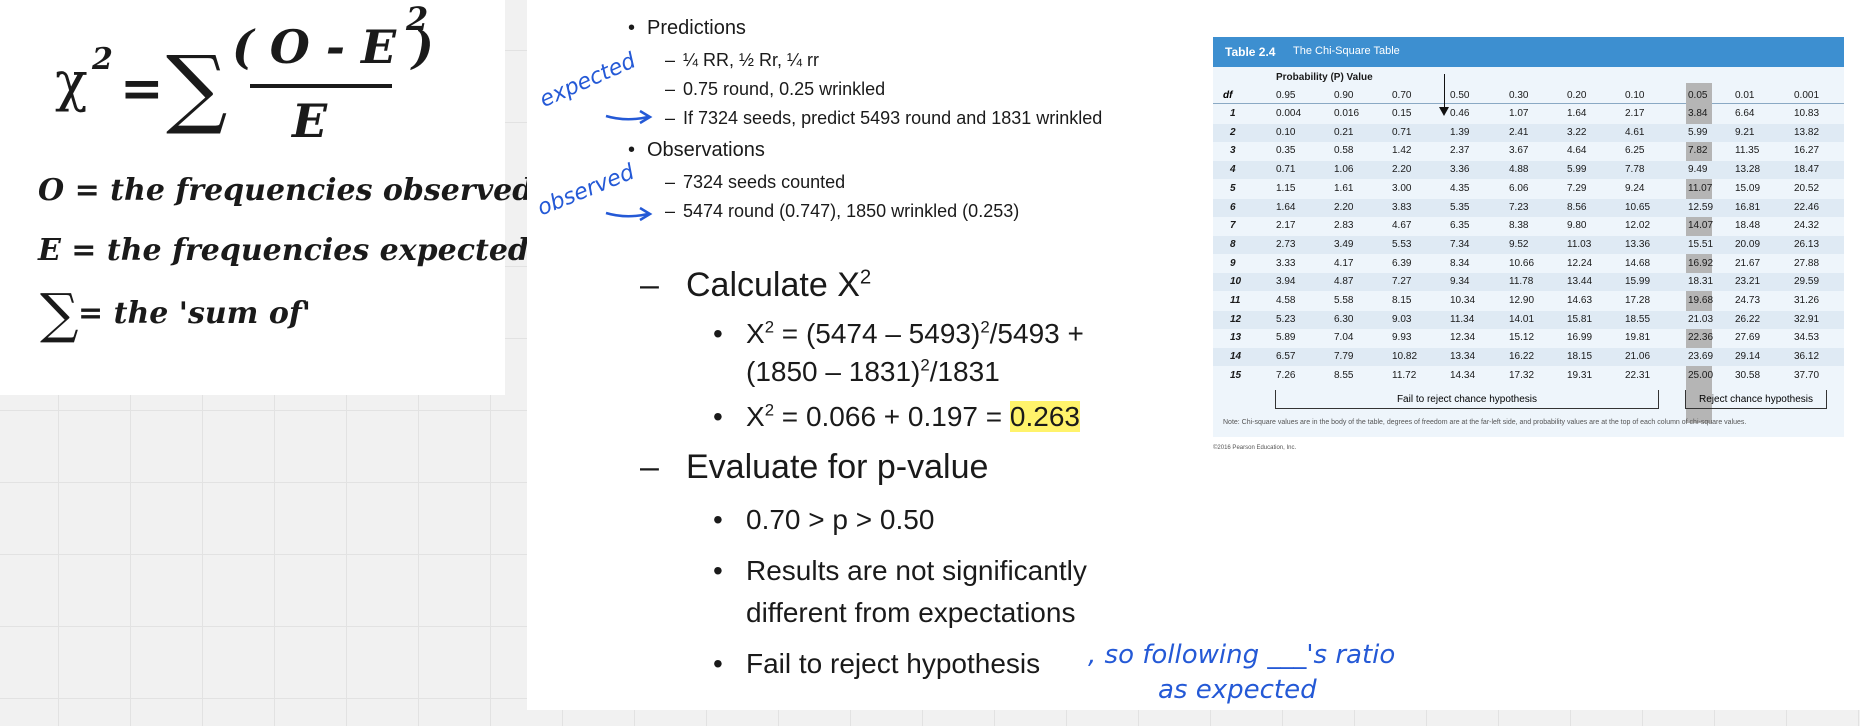 Image resolution: width=1860 pixels, height=726 pixels. What do you see at coordinates (1519, 151) in the screenshot?
I see `table-cell: 3.67` at bounding box center [1519, 151].